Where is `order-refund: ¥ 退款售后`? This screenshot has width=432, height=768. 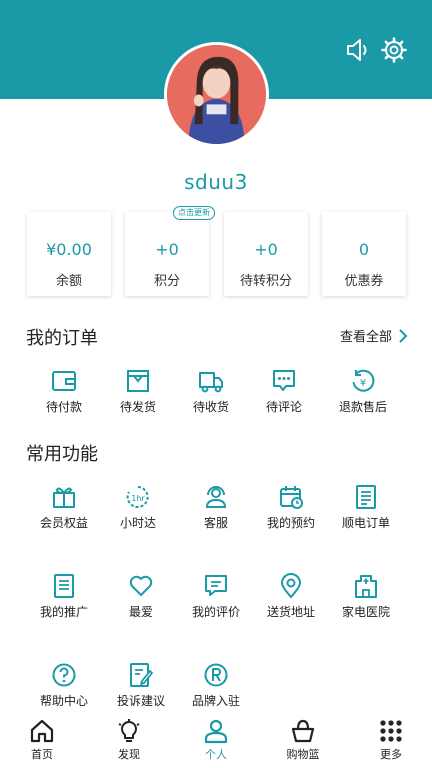
order-refund: ¥ 退款售后 is located at coordinates (363, 391).